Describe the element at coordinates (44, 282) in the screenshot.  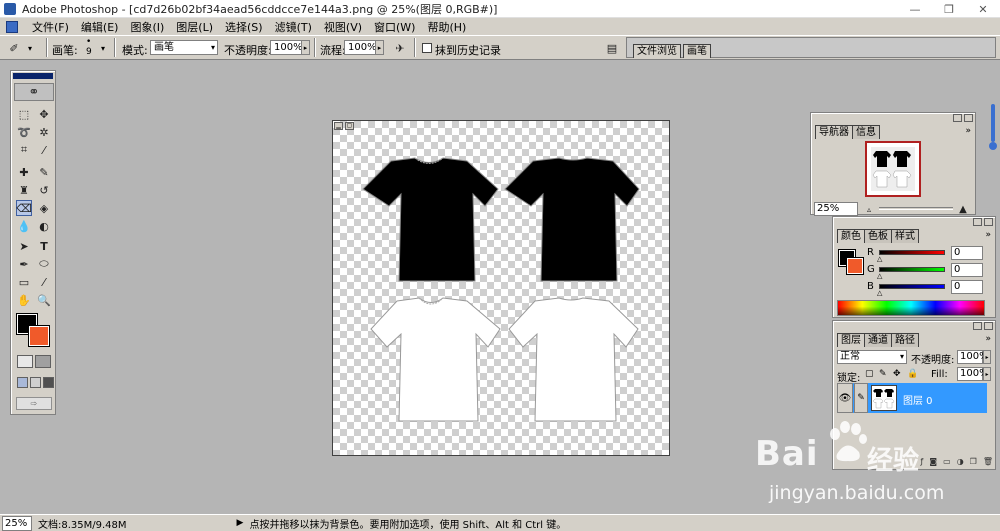
I see `eyedropper-tool-icon: ⁄` at that location.